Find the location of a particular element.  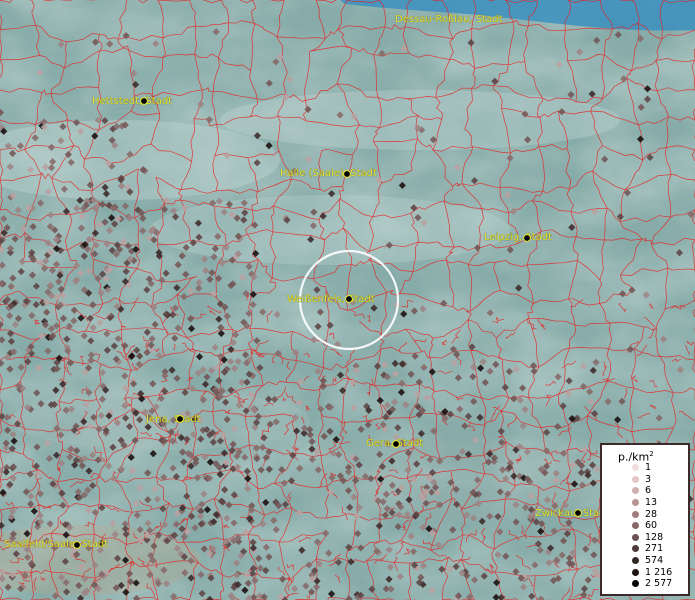

city-marker-saalfeld is located at coordinates (77, 545).